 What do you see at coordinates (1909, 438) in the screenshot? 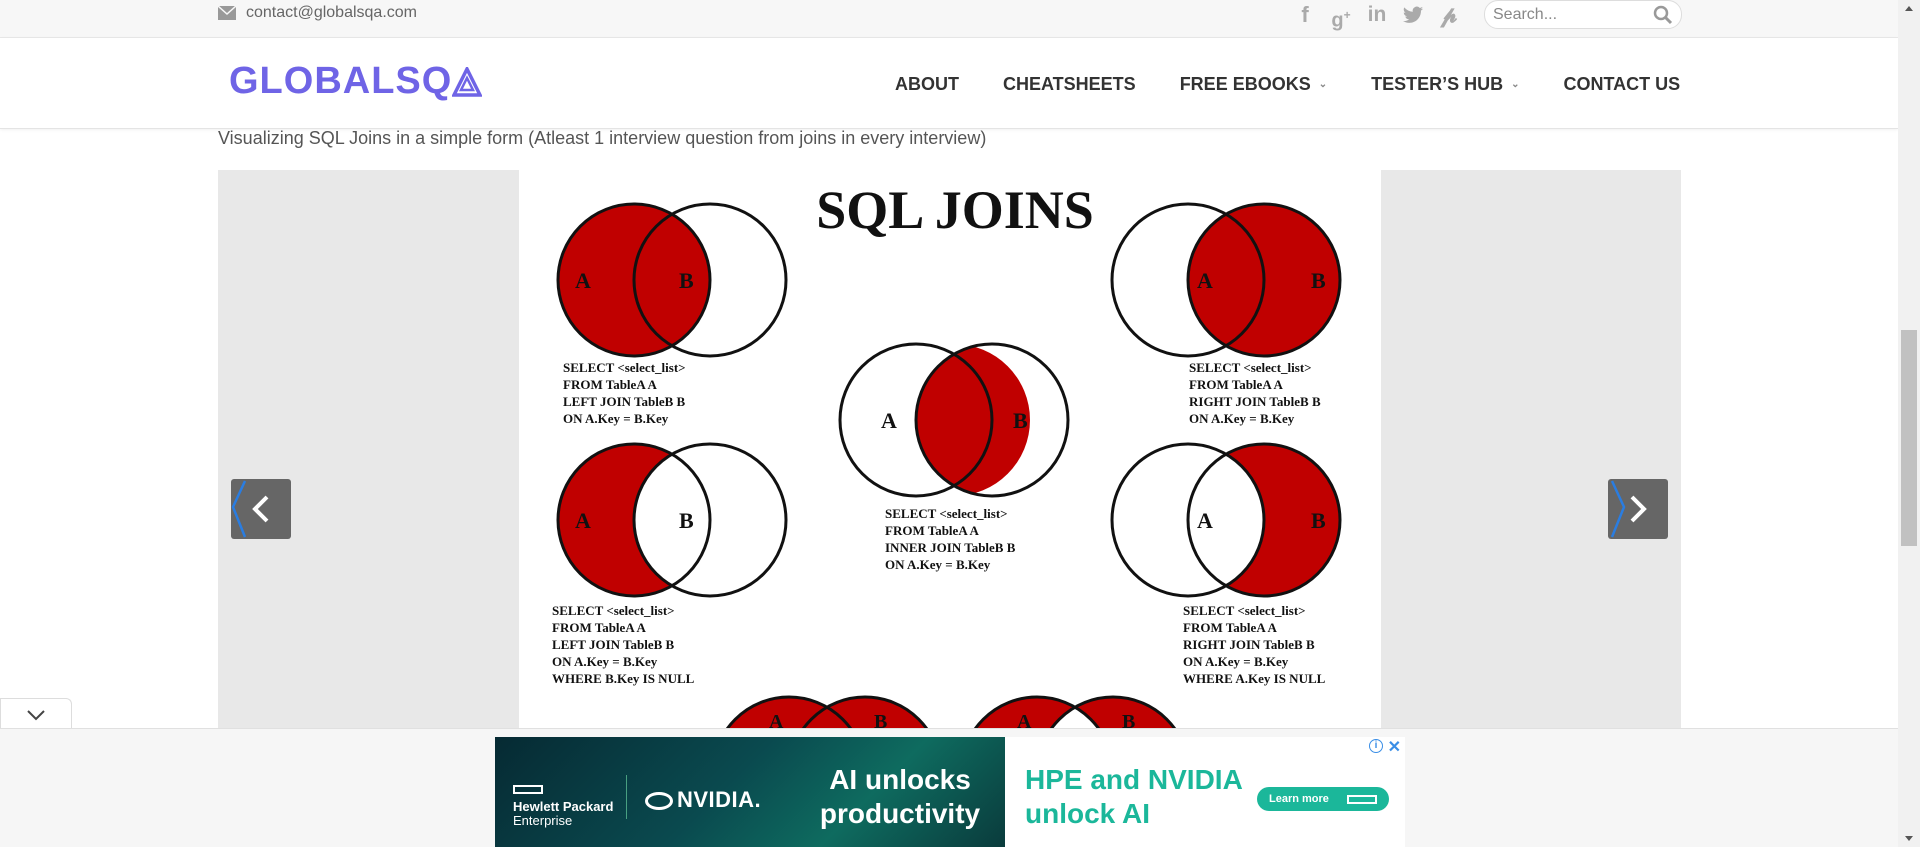
I see `scrollbar-thumb` at bounding box center [1909, 438].